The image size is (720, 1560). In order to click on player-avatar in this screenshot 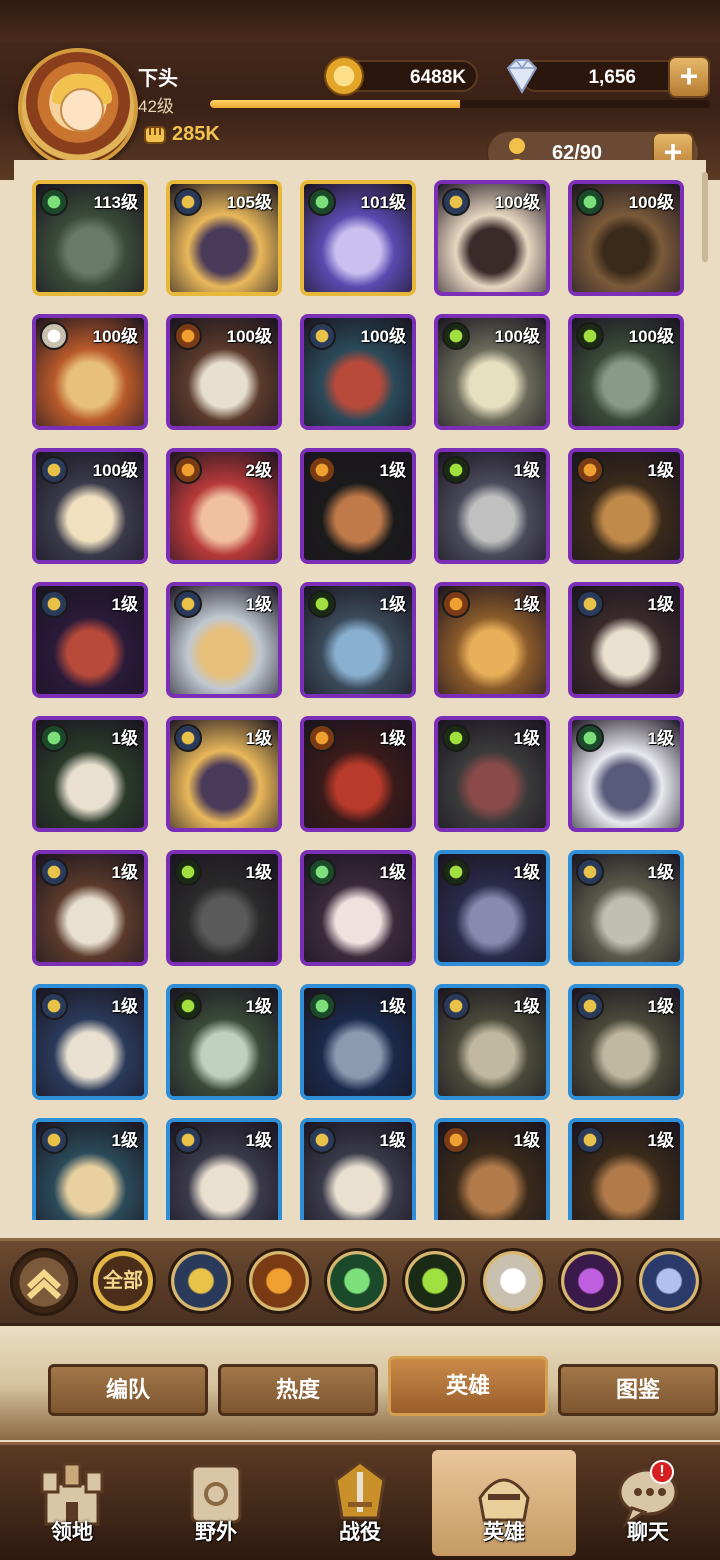, I will do `click(78, 108)`.